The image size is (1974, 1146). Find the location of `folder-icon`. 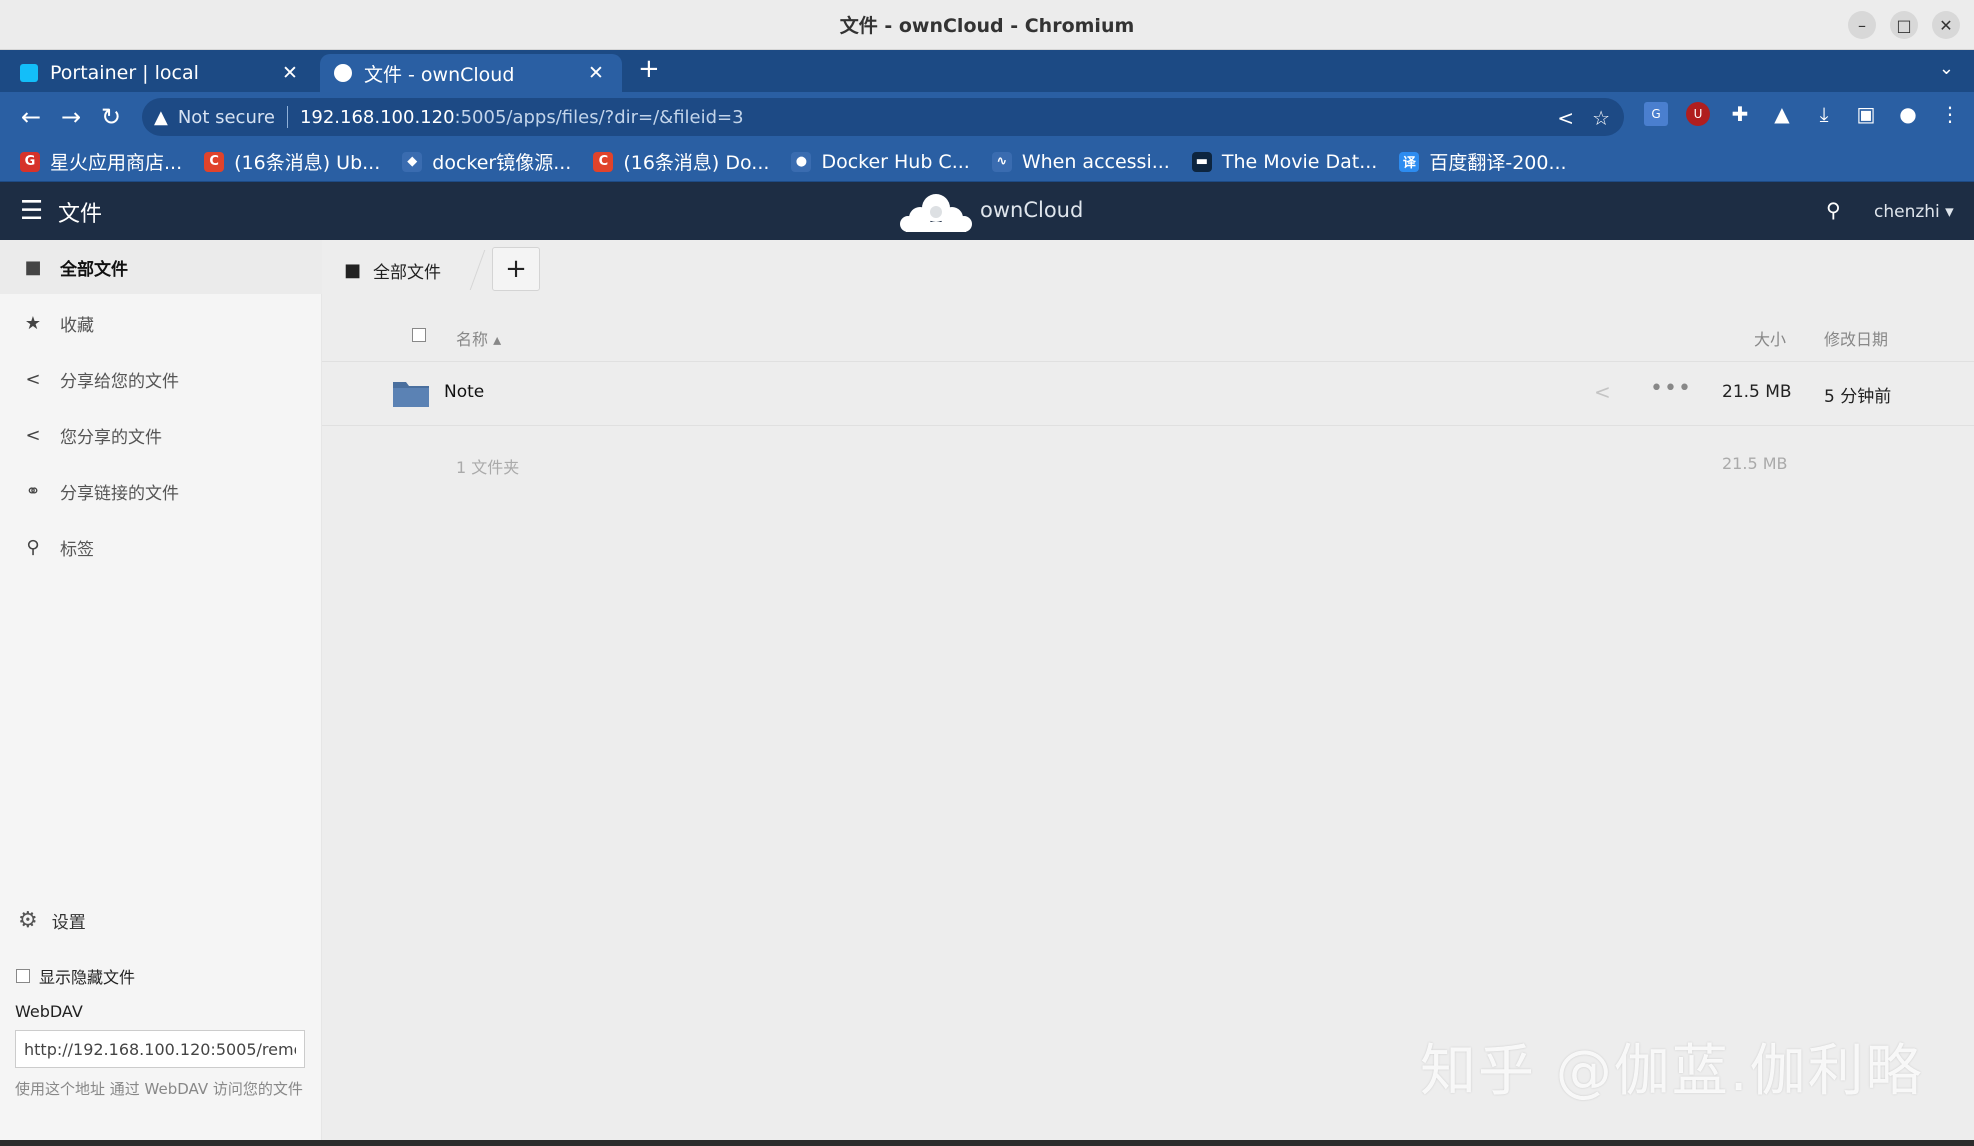

folder-icon is located at coordinates (411, 394).